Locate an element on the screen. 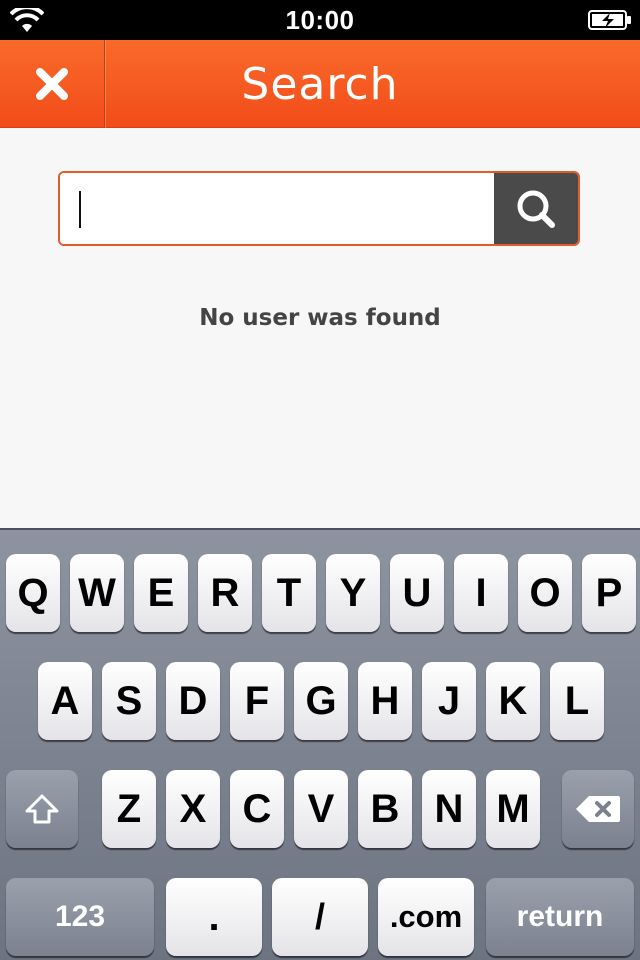 The width and height of the screenshot is (640, 960). key-e: E is located at coordinates (161, 593).